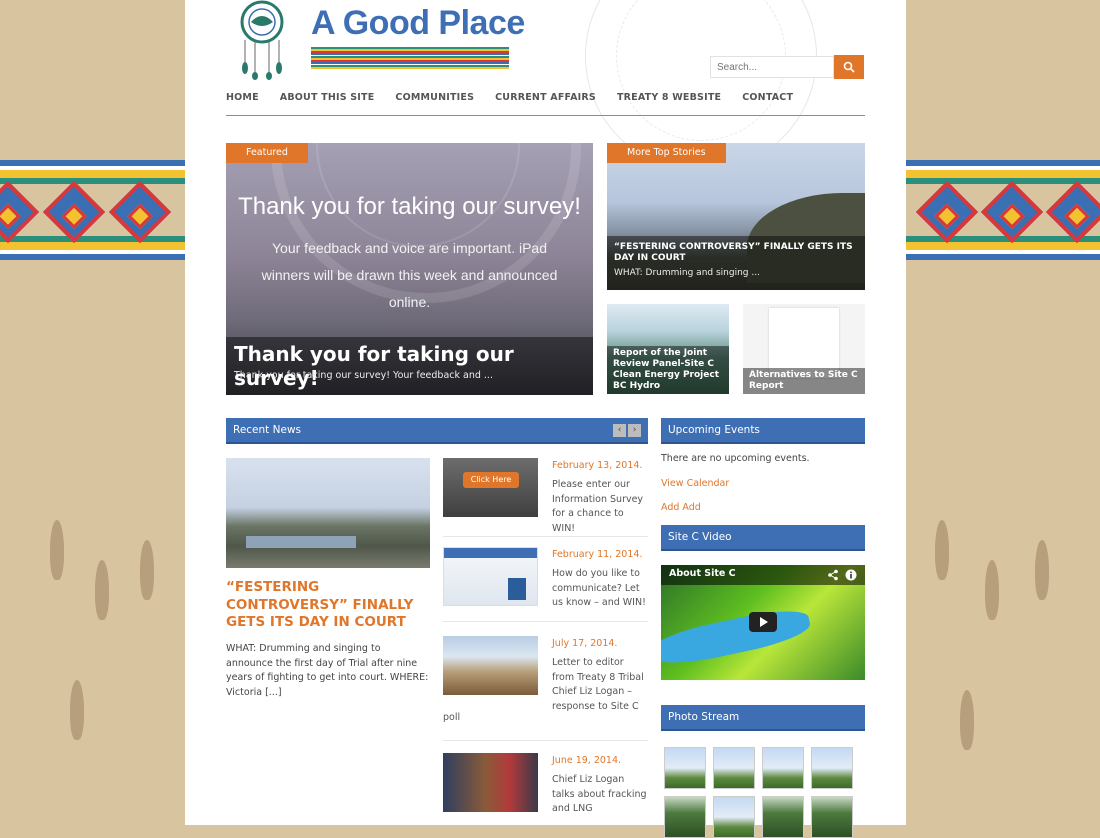 The width and height of the screenshot is (1100, 838). What do you see at coordinates (490, 553) in the screenshot?
I see `thumb-header-strip` at bounding box center [490, 553].